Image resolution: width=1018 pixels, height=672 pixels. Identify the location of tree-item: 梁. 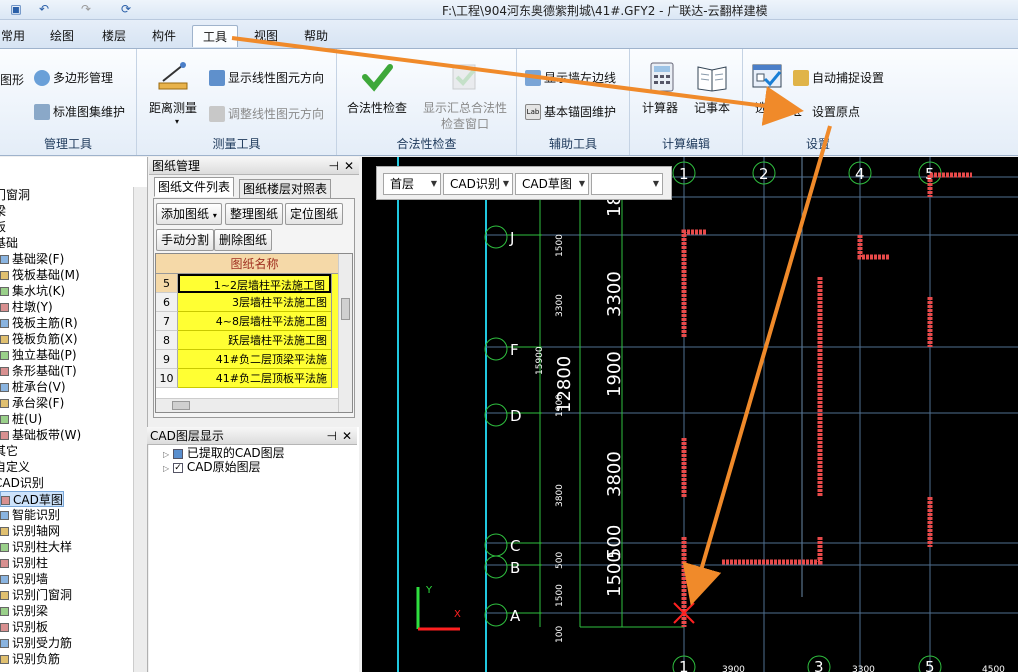
(3, 211).